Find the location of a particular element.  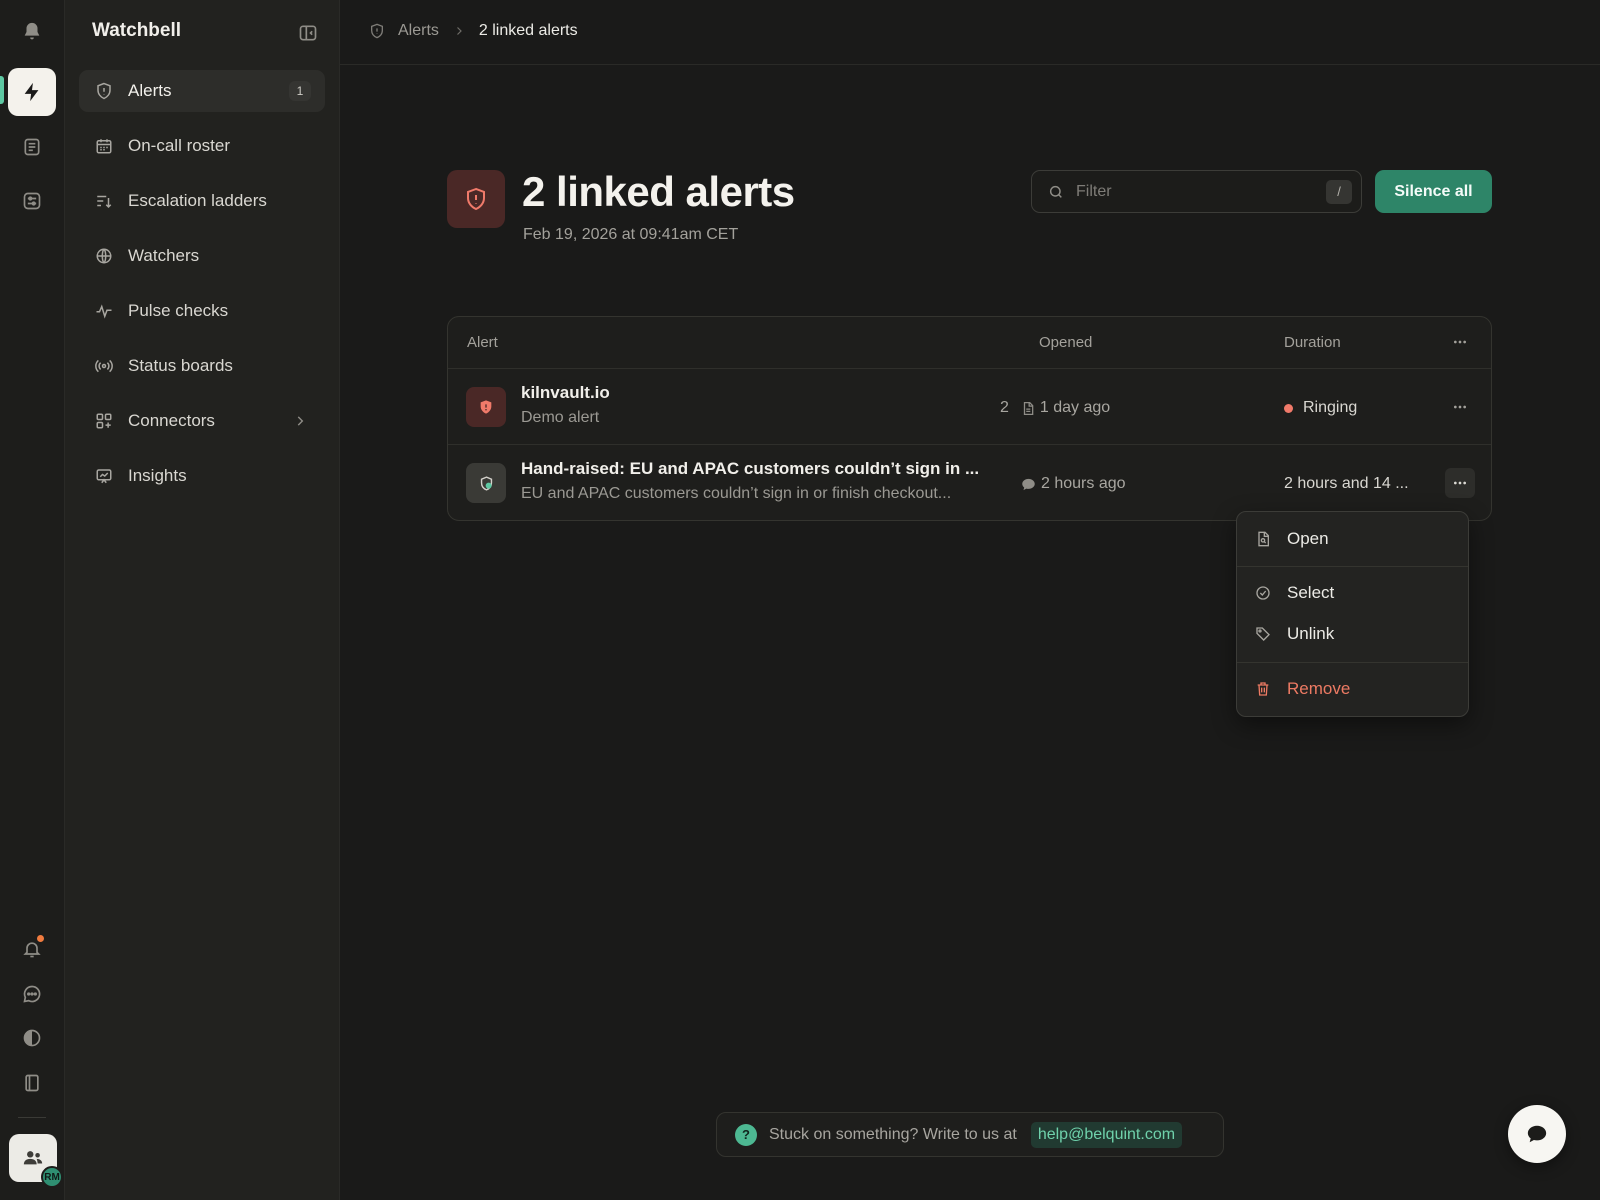

duration-value: Ringing is located at coordinates (1330, 407).